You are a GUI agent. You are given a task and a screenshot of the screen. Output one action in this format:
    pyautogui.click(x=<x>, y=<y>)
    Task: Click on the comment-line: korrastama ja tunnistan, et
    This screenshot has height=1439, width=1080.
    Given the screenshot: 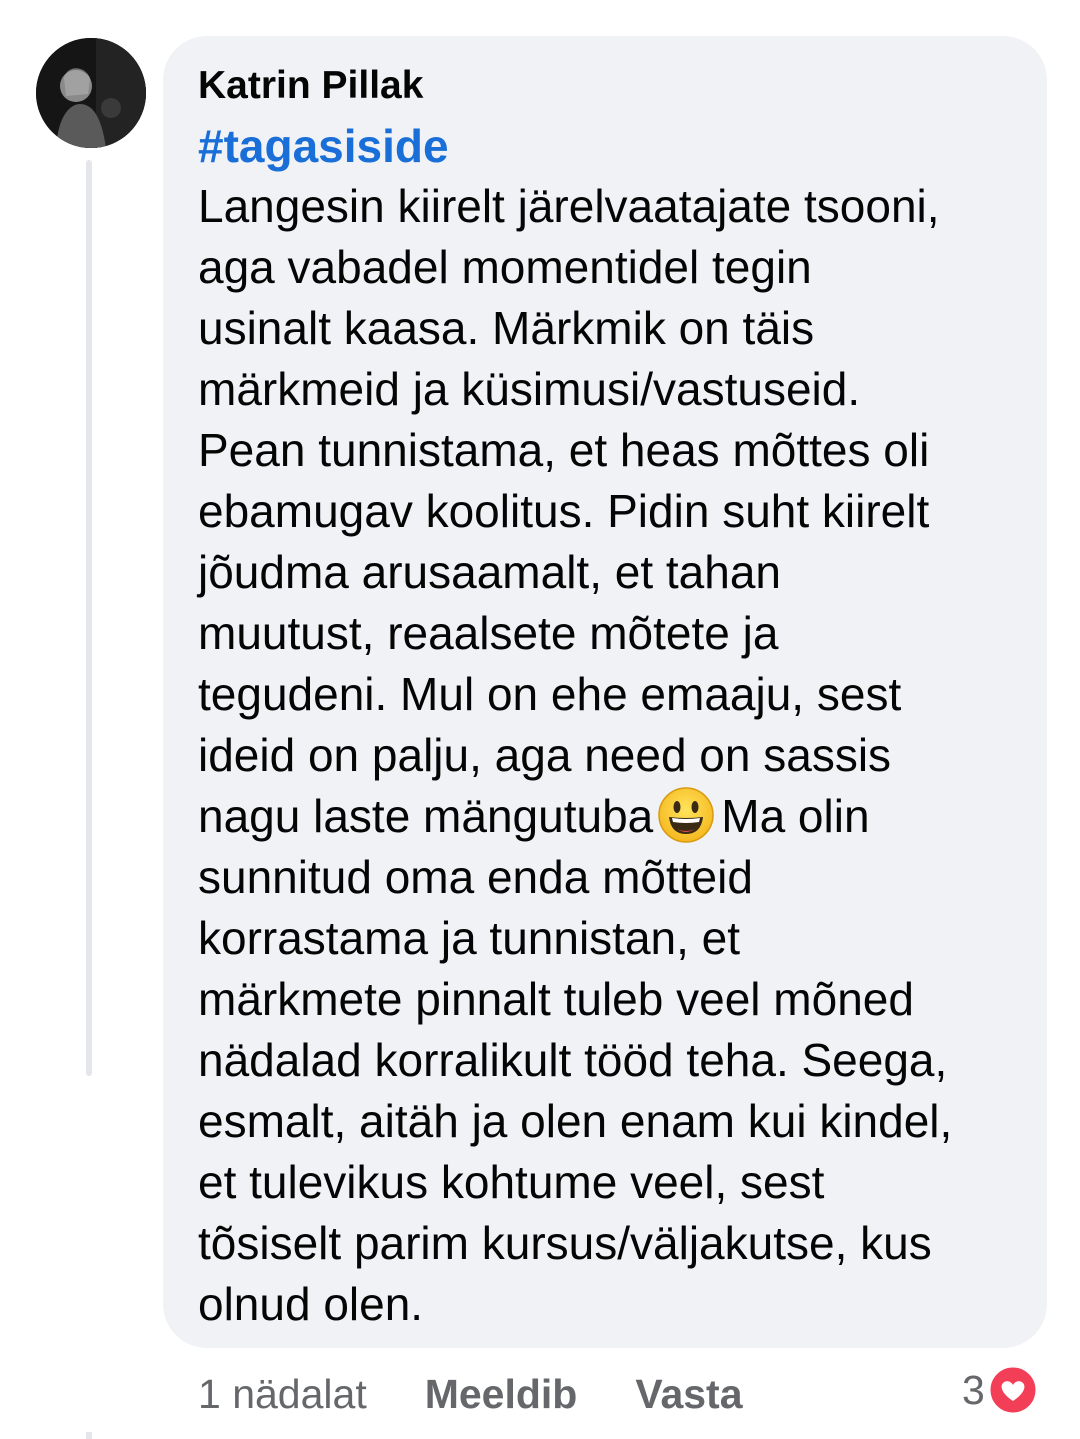 What is the action you would take?
    pyautogui.click(x=469, y=938)
    